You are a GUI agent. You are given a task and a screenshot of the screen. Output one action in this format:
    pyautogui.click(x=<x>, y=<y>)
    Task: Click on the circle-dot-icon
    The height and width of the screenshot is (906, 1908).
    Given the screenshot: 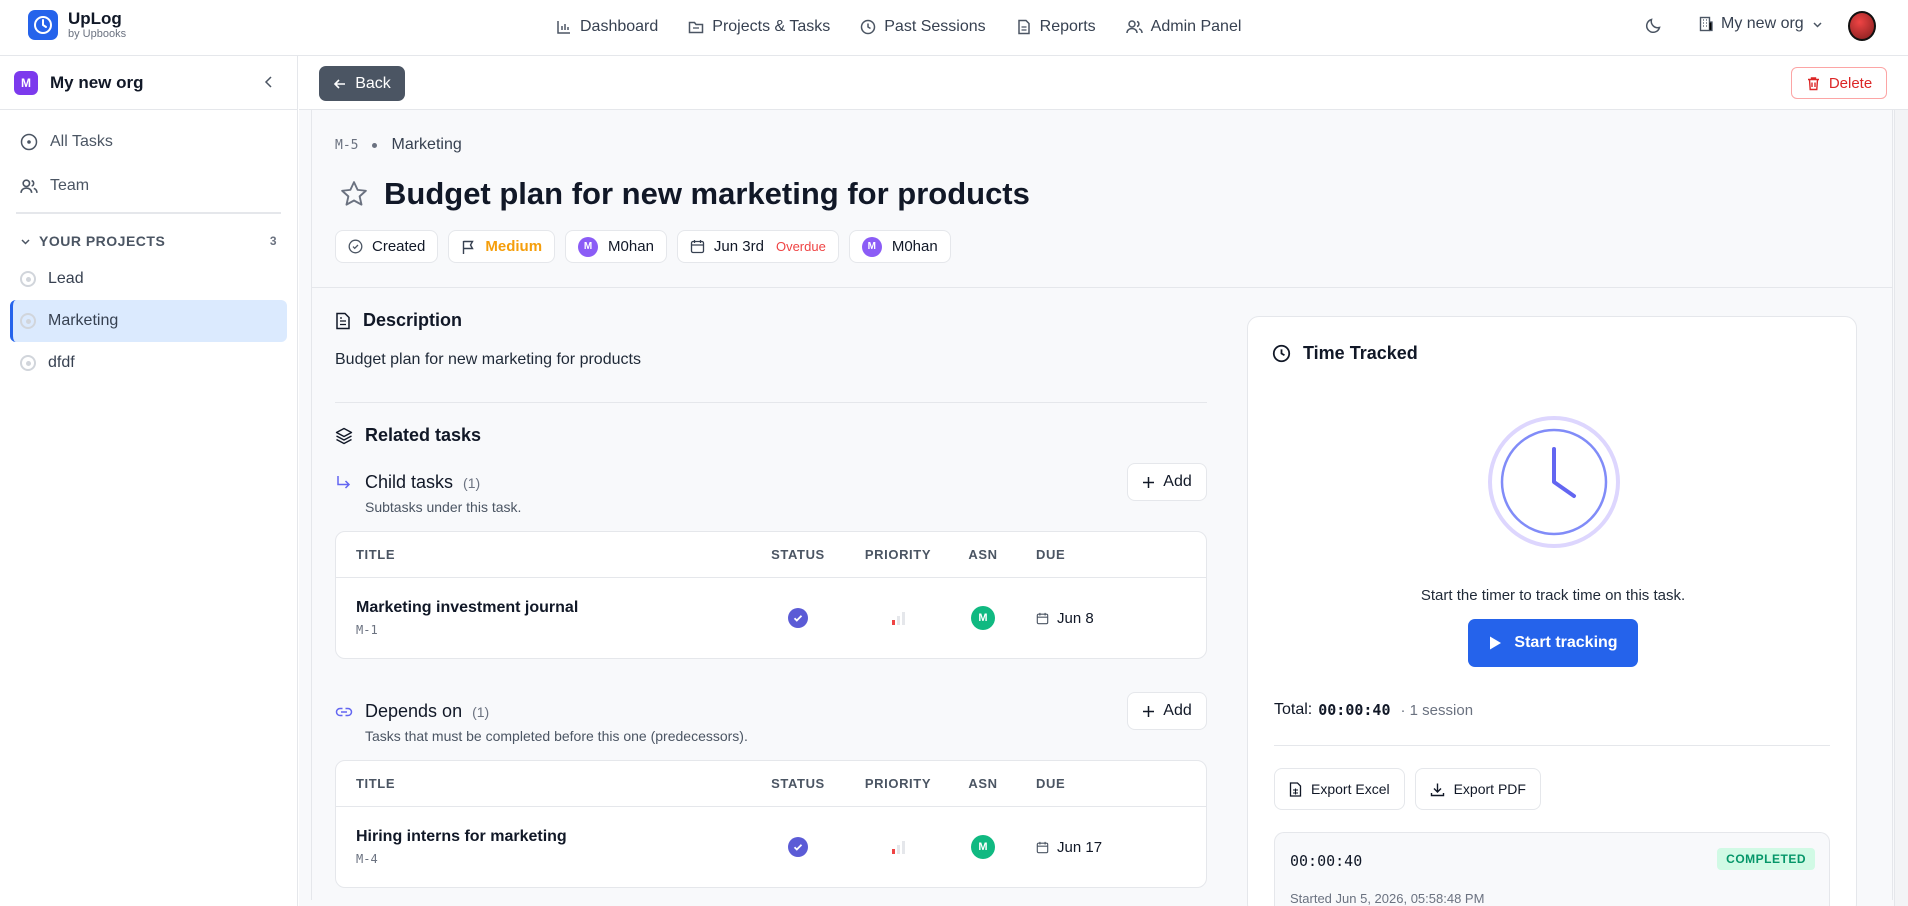 What is the action you would take?
    pyautogui.click(x=29, y=142)
    